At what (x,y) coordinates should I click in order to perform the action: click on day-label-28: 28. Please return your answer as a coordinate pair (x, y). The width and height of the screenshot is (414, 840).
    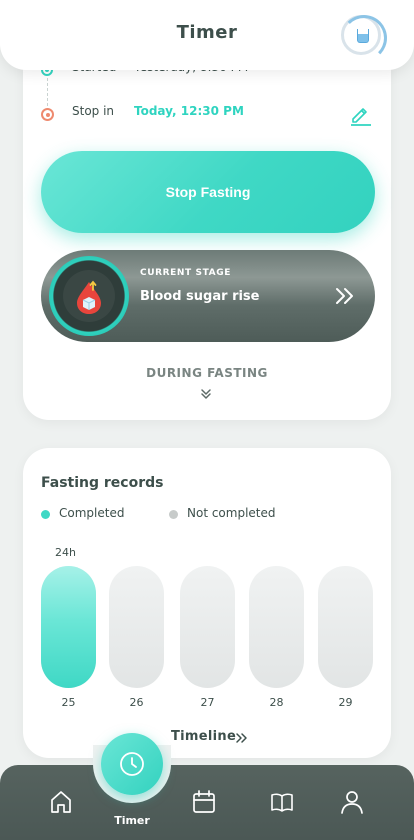
    Looking at the image, I should click on (276, 702).